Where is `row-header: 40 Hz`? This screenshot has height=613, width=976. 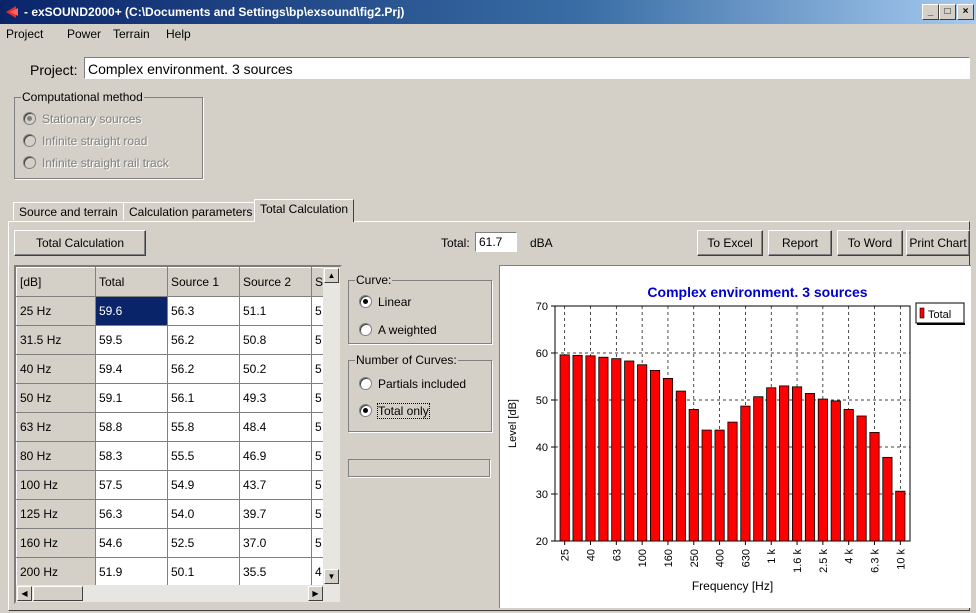 row-header: 40 Hz is located at coordinates (56, 369).